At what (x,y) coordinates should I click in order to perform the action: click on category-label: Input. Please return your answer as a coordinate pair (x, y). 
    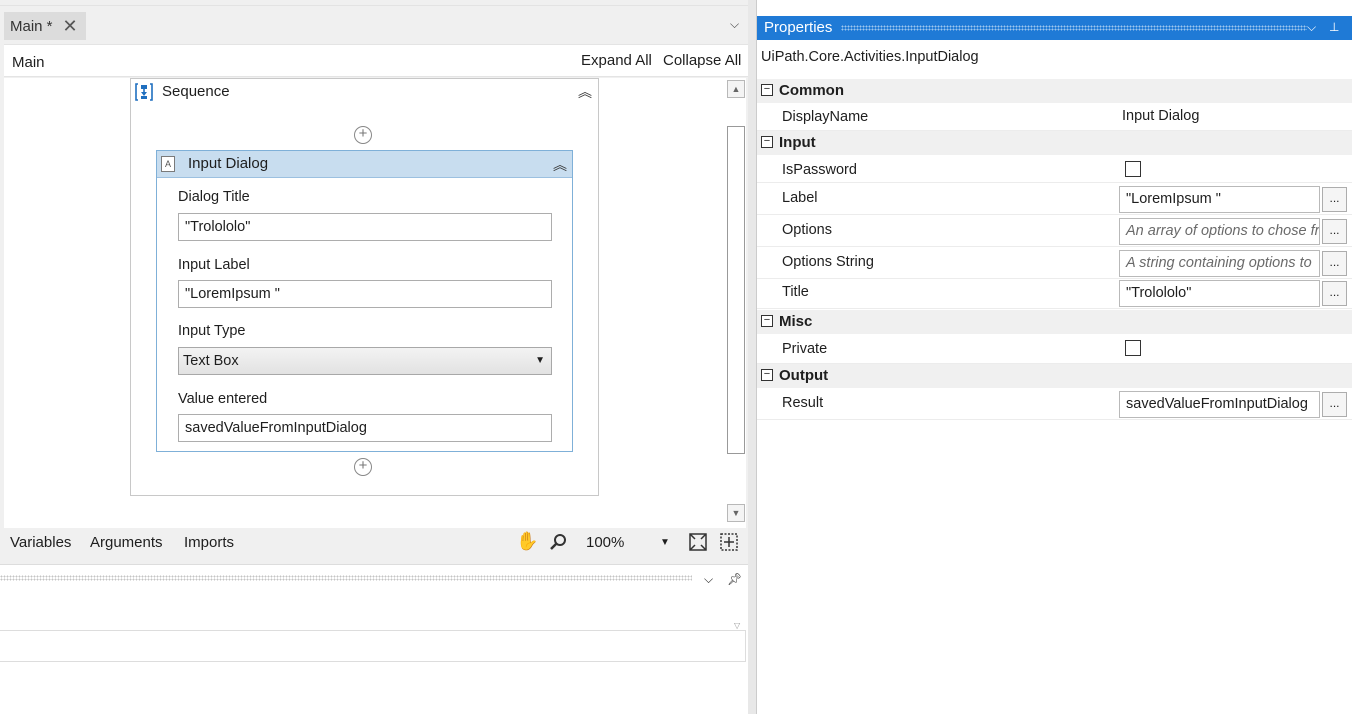
    Looking at the image, I should click on (797, 142).